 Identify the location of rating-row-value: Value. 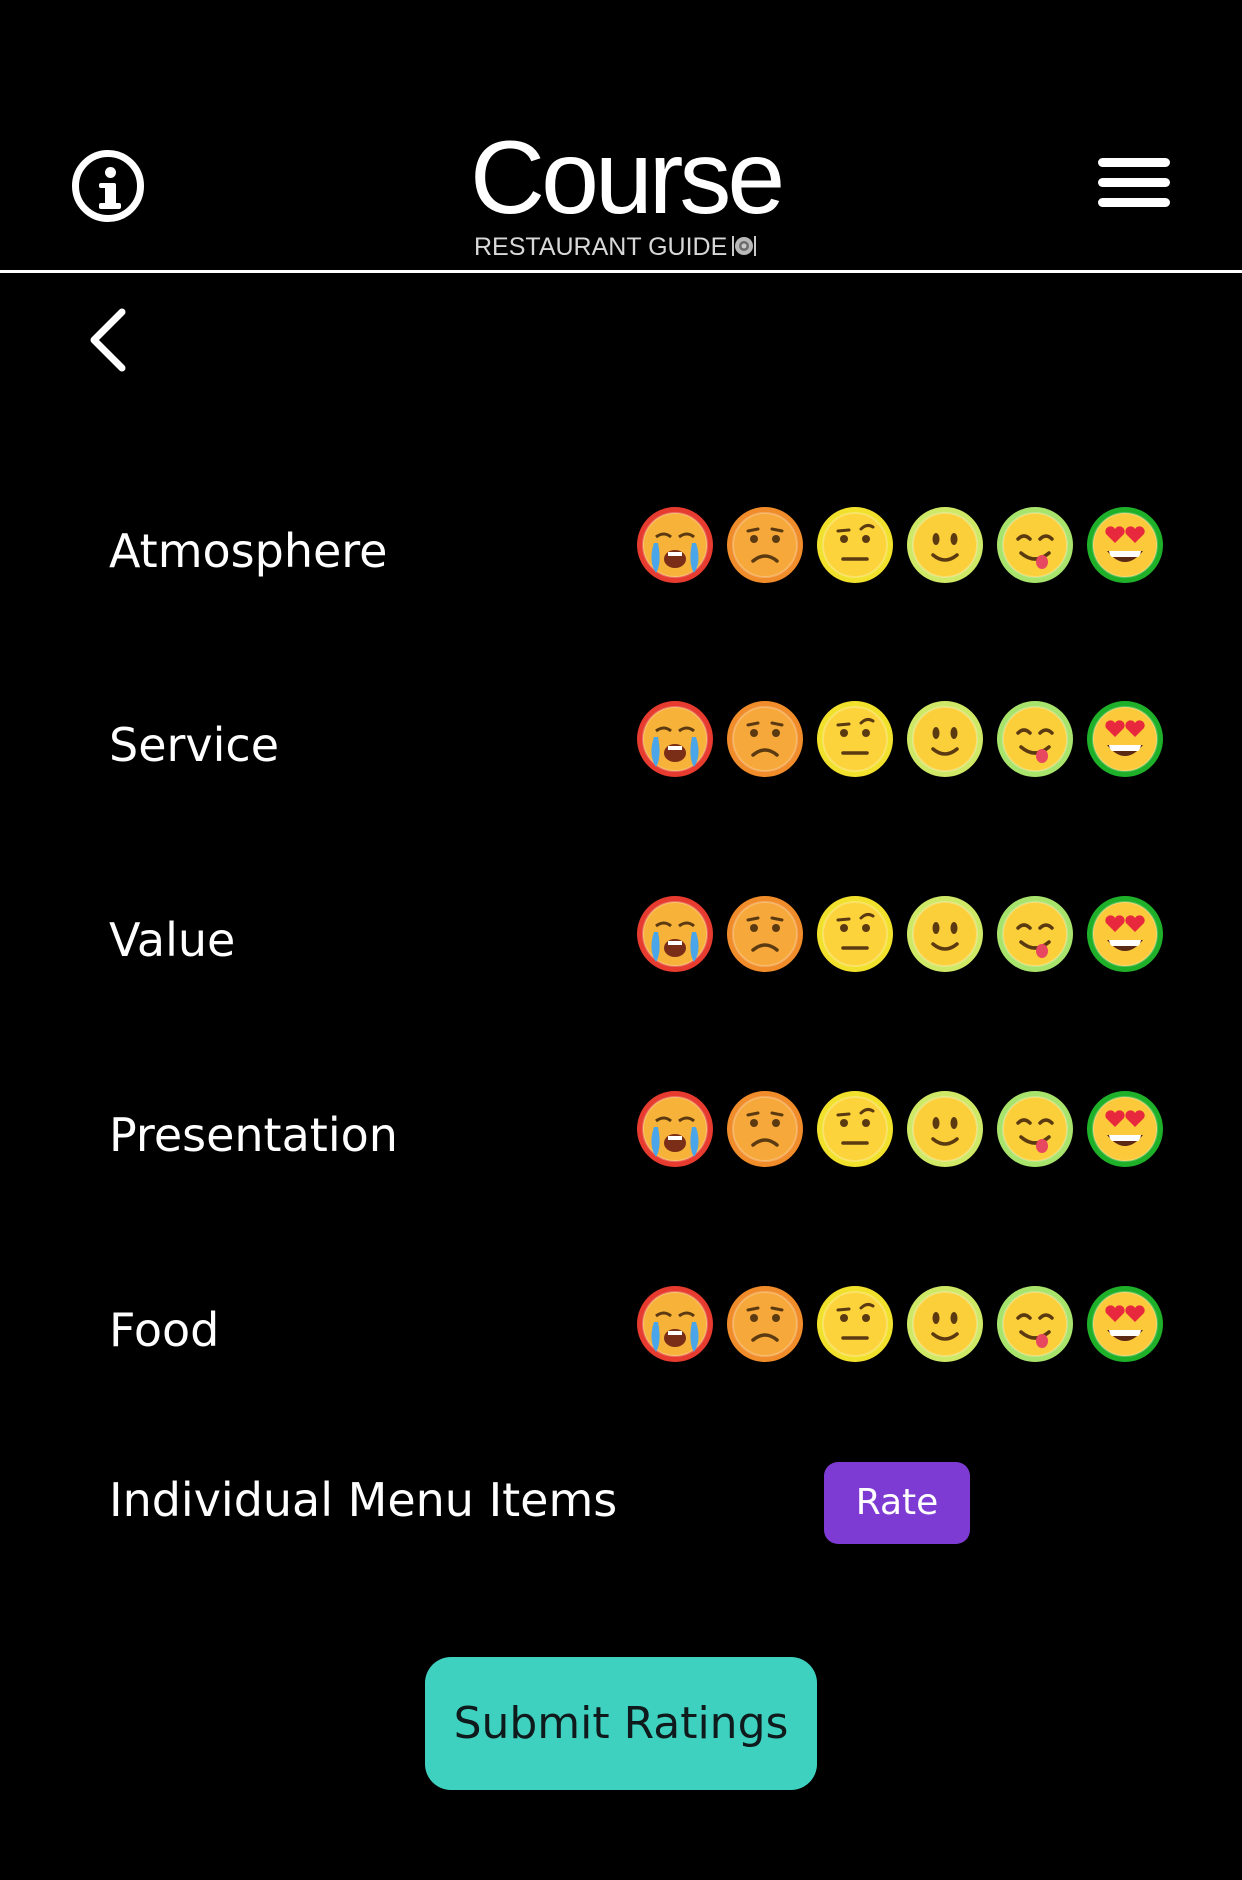
(621, 941).